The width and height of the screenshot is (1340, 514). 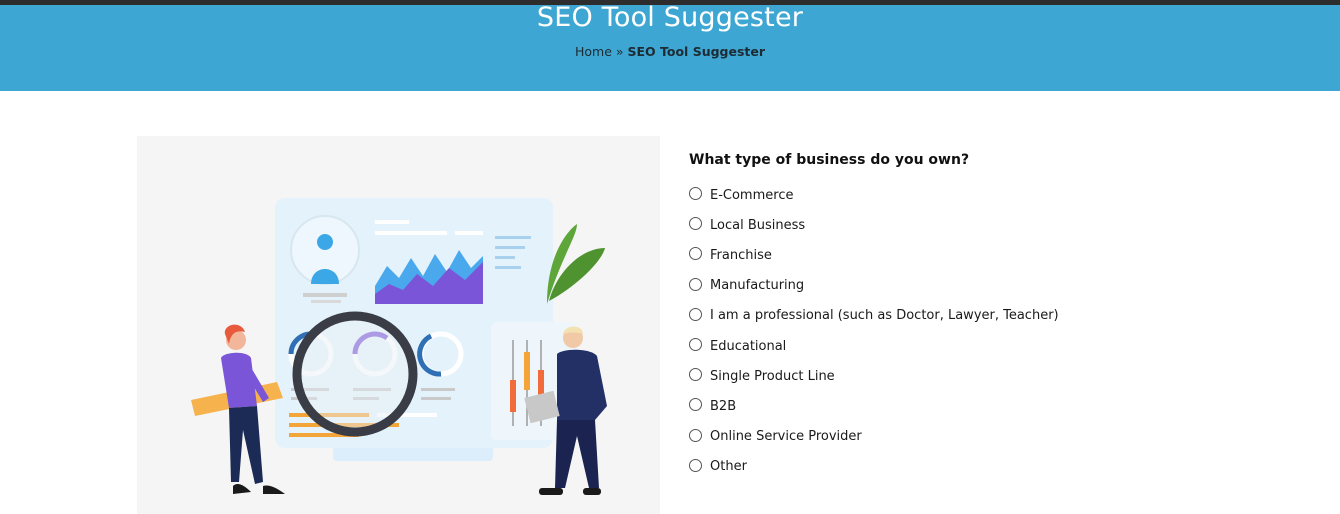 I want to click on option-label: Local Business, so click(x=758, y=225).